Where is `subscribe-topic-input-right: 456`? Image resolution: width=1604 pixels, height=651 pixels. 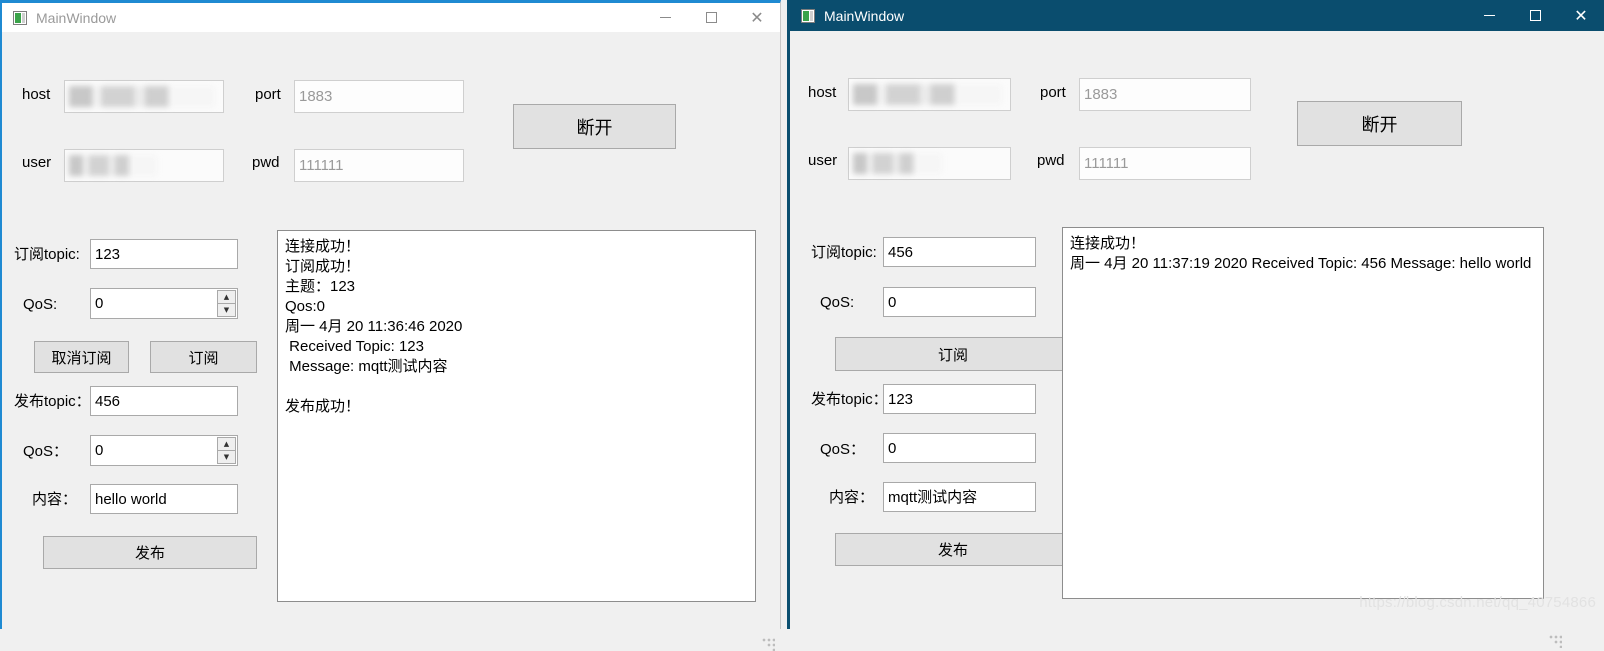
subscribe-topic-input-right: 456 is located at coordinates (959, 252).